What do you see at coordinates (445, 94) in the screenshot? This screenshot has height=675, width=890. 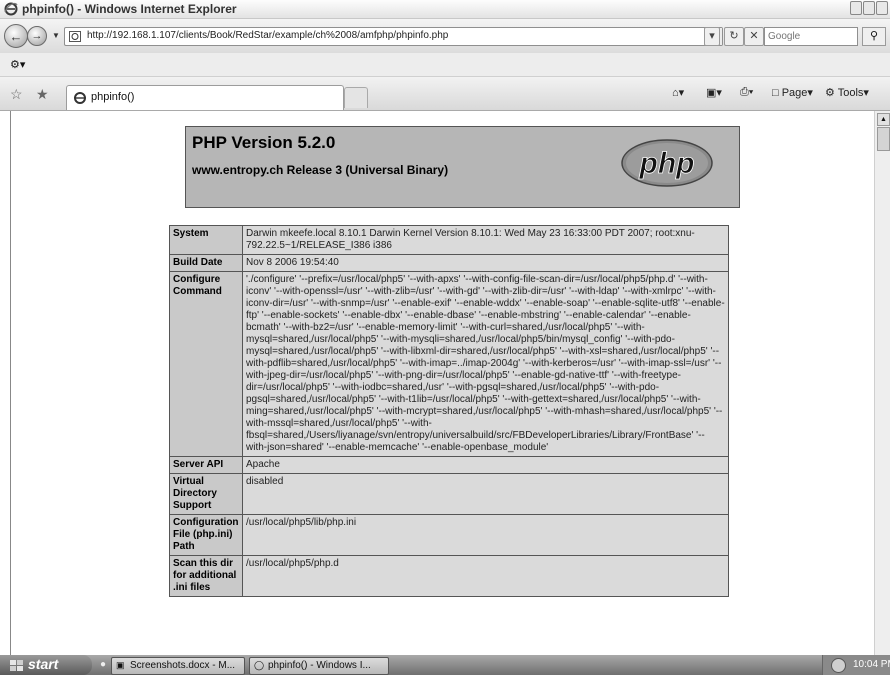 I see `tab-toolbar: ☆ ★ phpinfo() ⌂▾ ▣▾ ⎙▾ □ Page▾ ⚙ Tools▾` at bounding box center [445, 94].